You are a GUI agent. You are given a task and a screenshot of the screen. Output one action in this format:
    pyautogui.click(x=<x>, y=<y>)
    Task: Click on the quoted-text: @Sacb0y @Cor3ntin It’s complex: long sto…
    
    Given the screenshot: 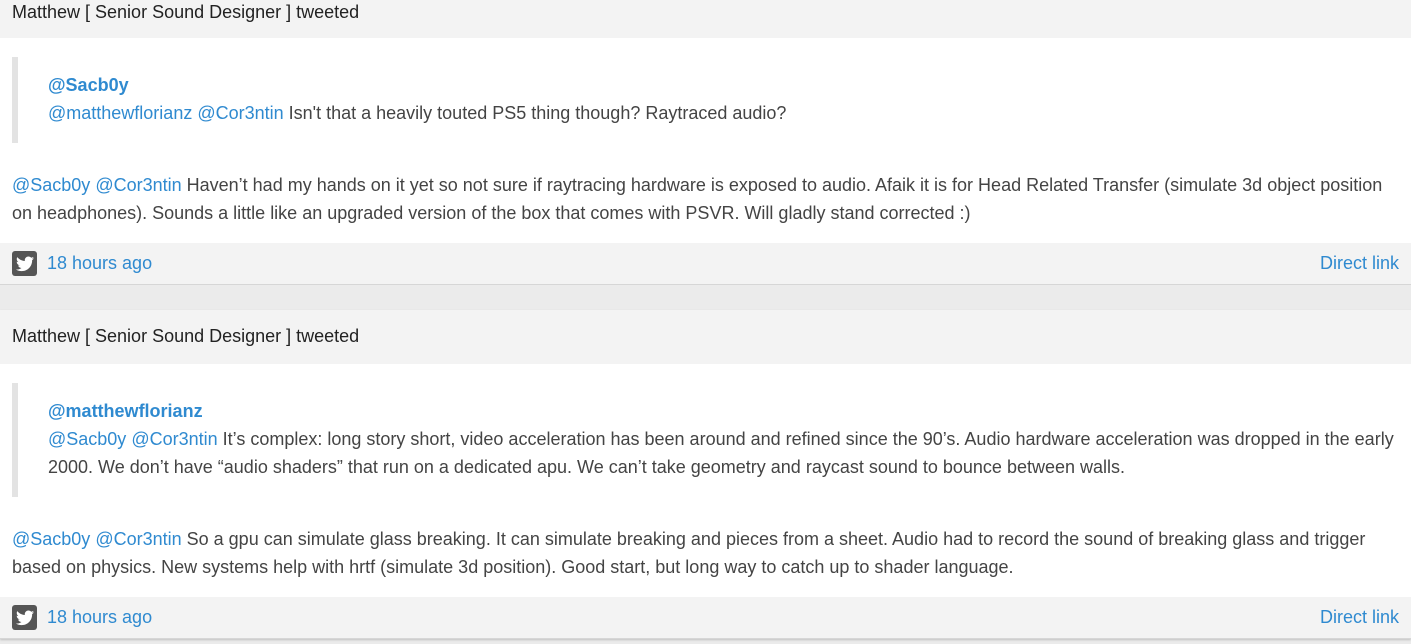 What is the action you would take?
    pyautogui.click(x=723, y=453)
    